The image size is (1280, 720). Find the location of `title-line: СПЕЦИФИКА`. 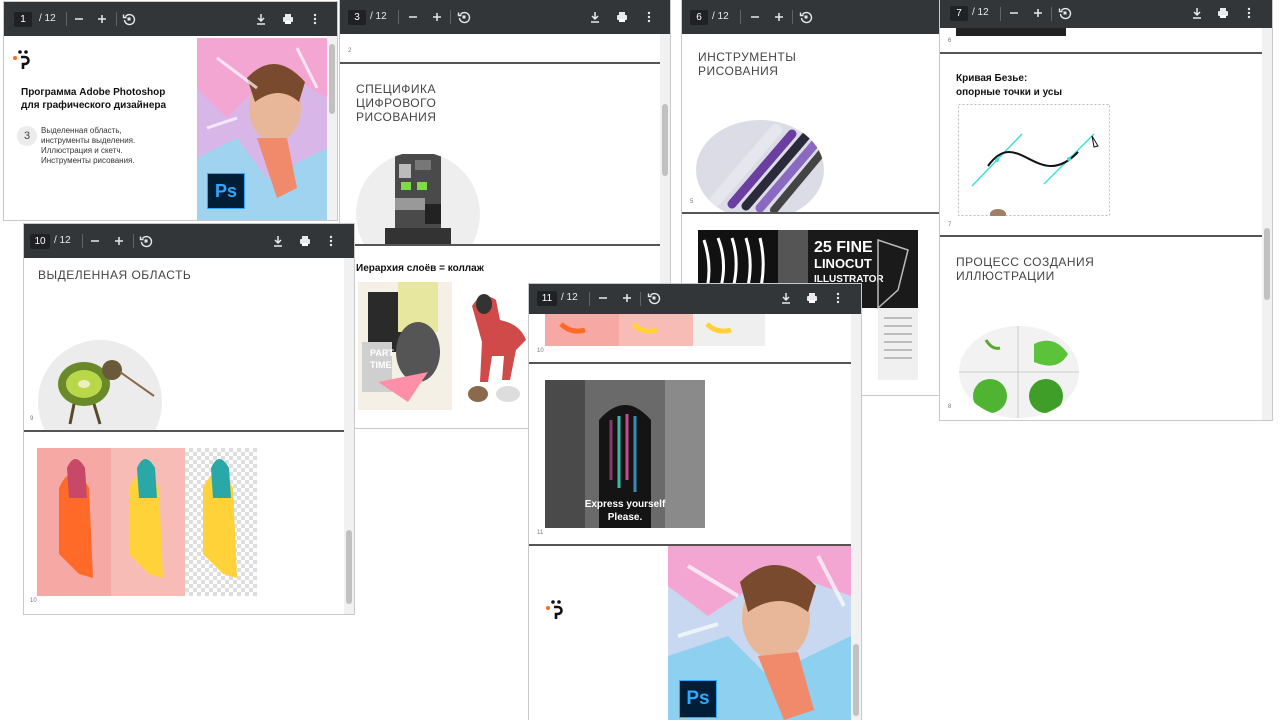

title-line: СПЕЦИФИКА is located at coordinates (396, 89).